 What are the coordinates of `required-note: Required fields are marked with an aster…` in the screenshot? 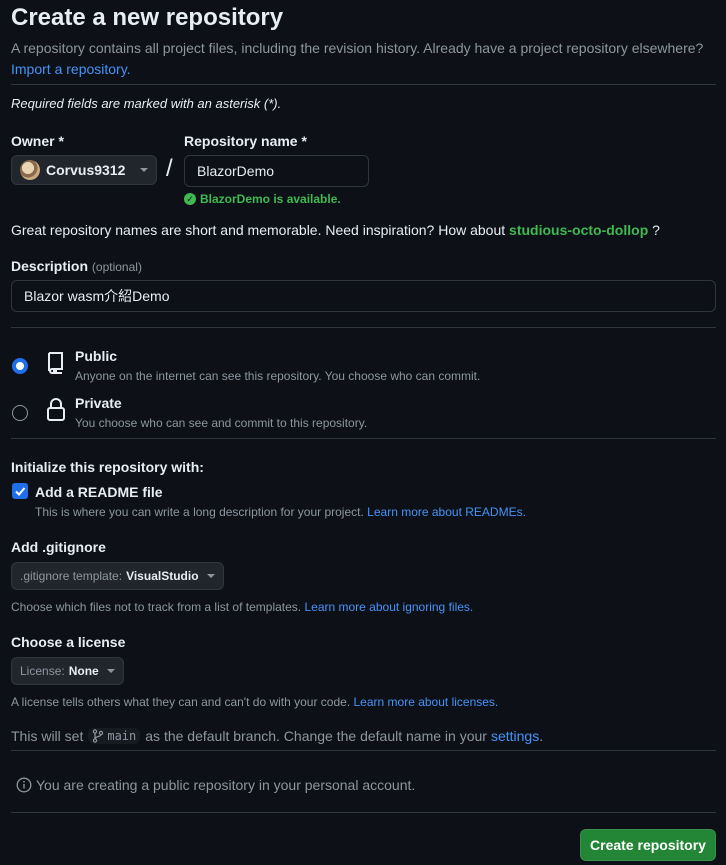 It's located at (146, 103).